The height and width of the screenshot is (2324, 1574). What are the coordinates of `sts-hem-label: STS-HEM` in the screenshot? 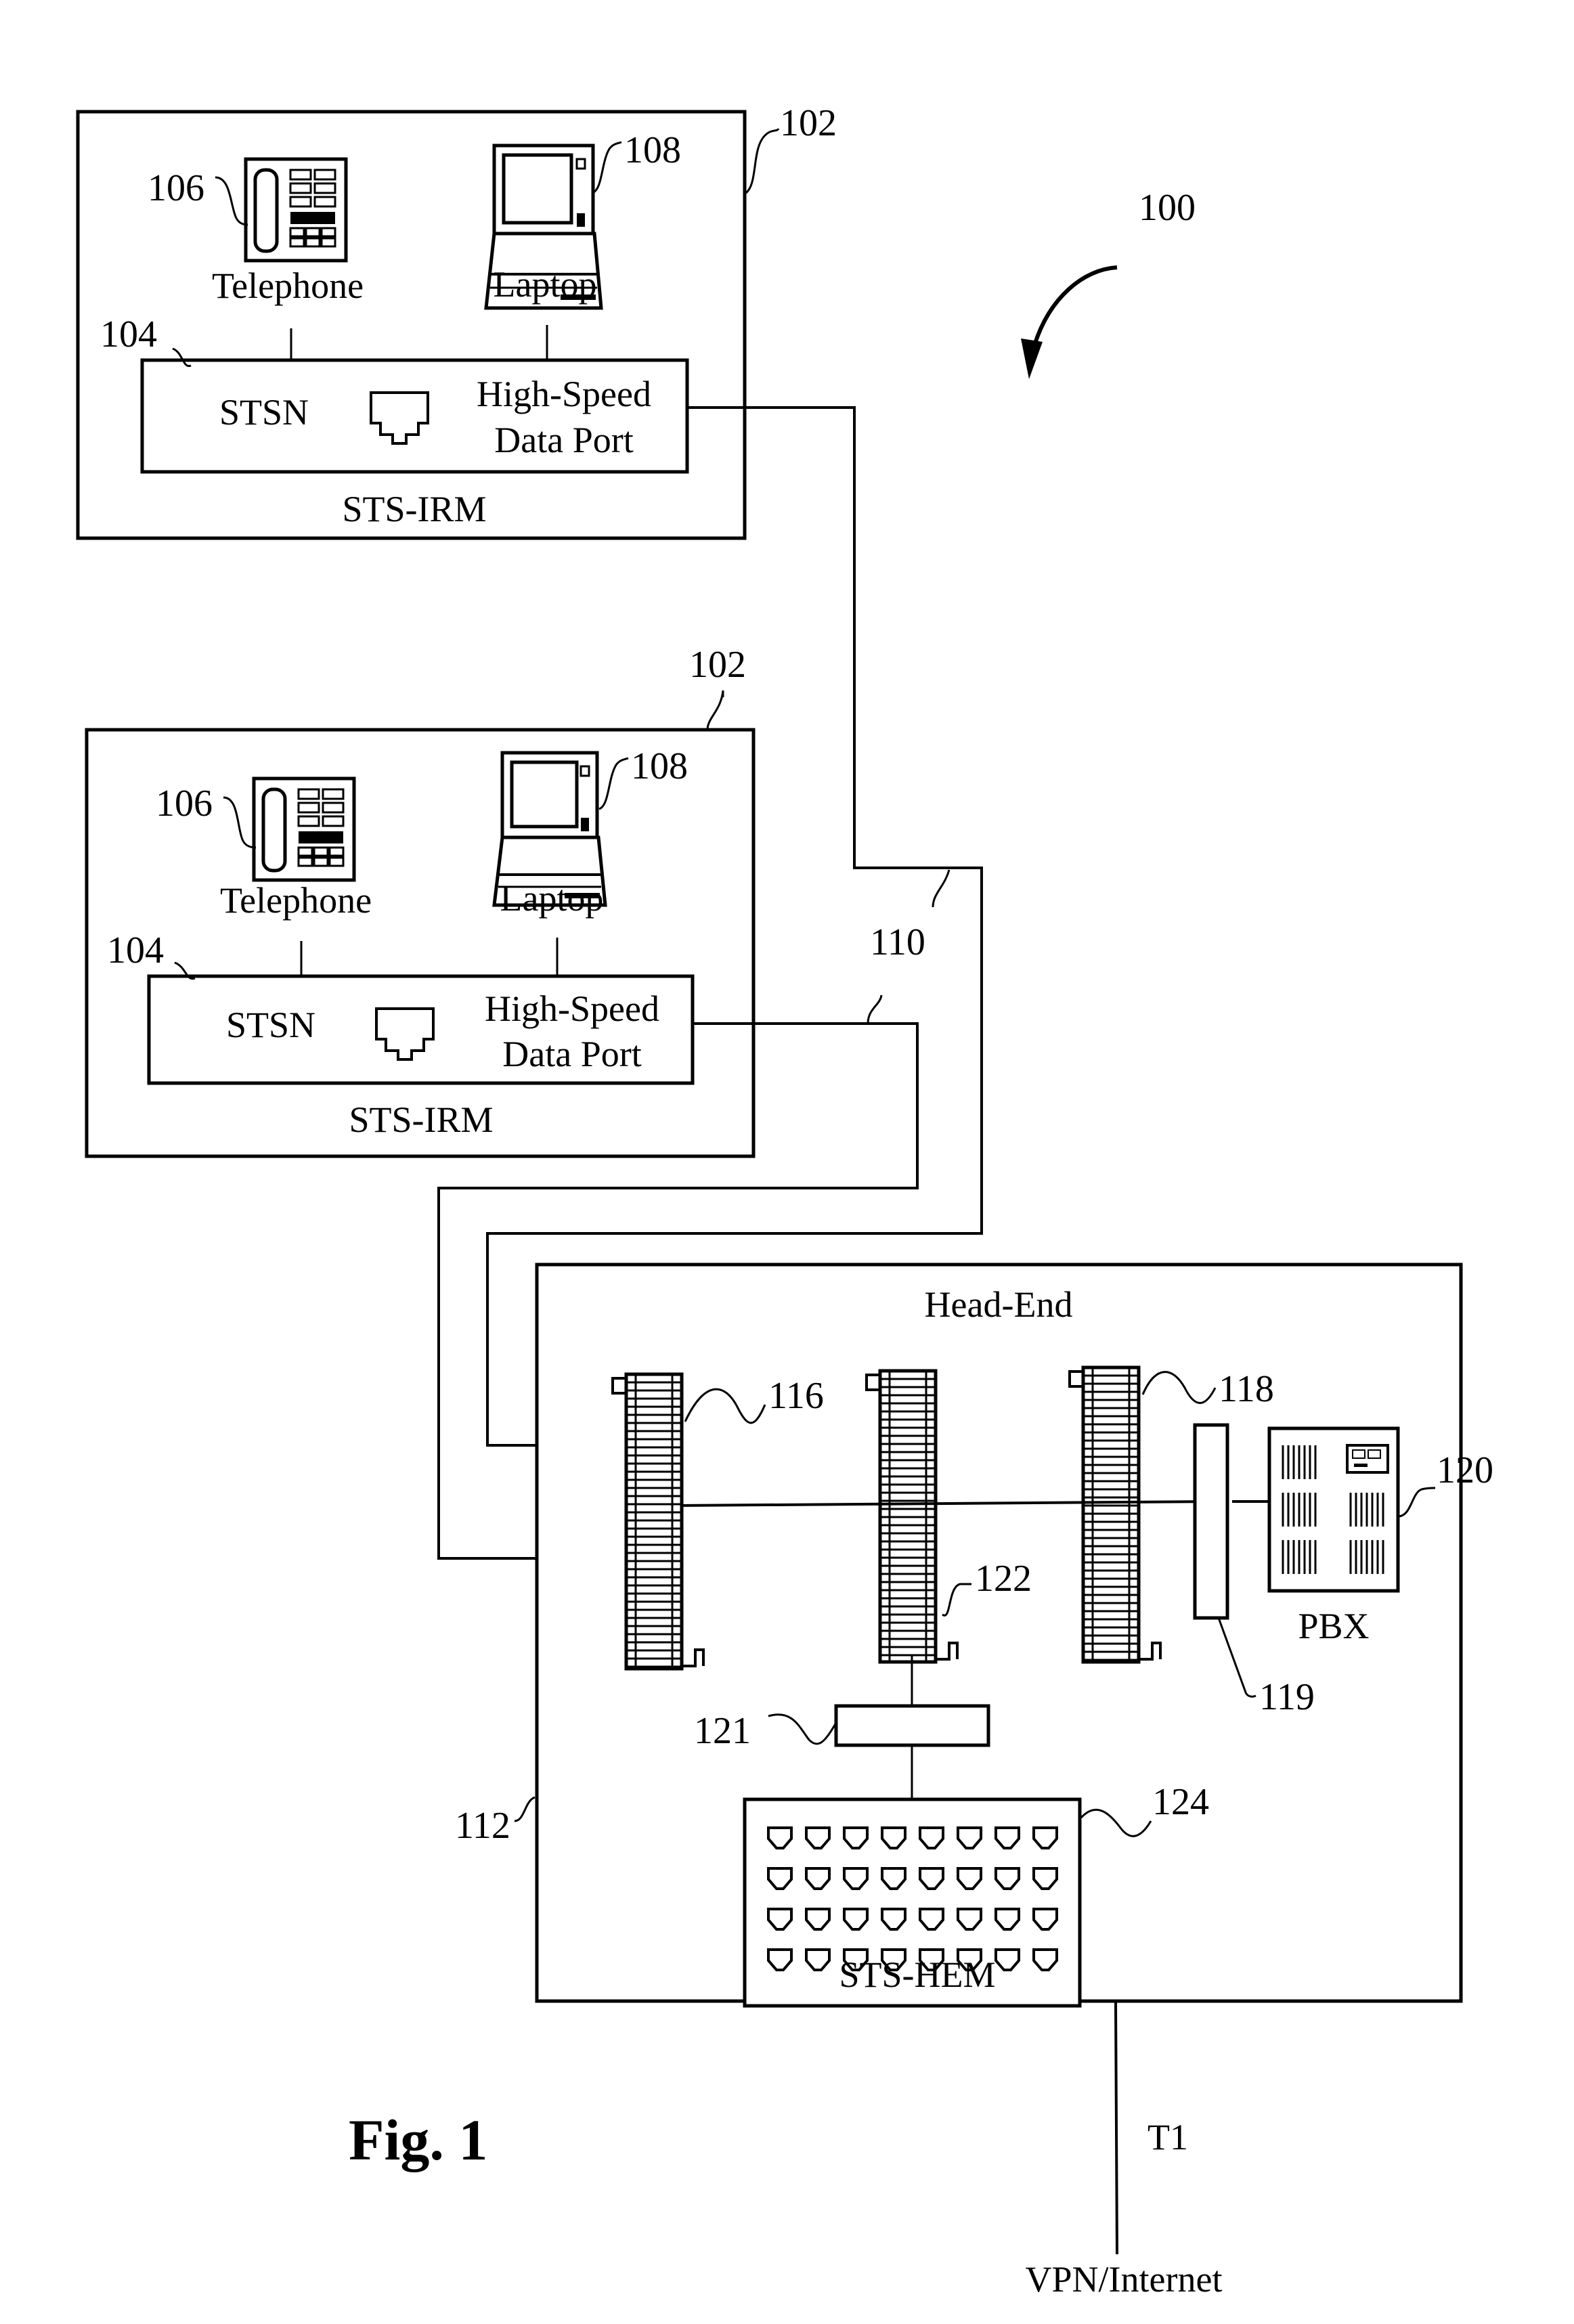 It's located at (917, 1975).